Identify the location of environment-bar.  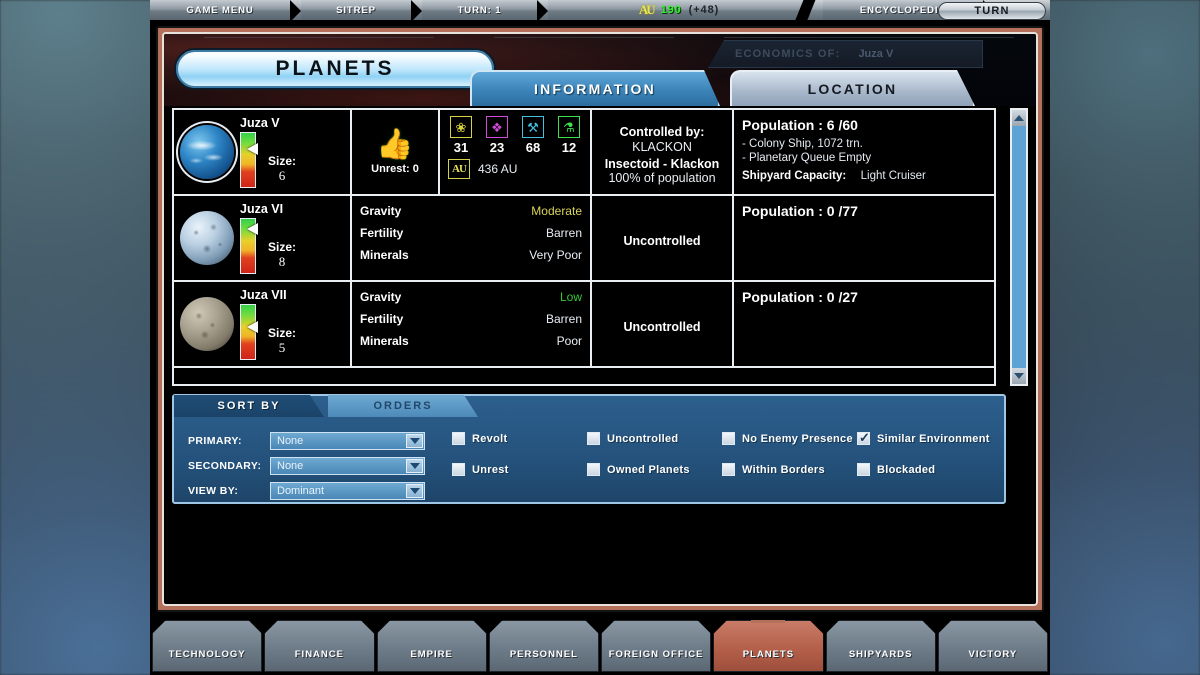
(249, 332).